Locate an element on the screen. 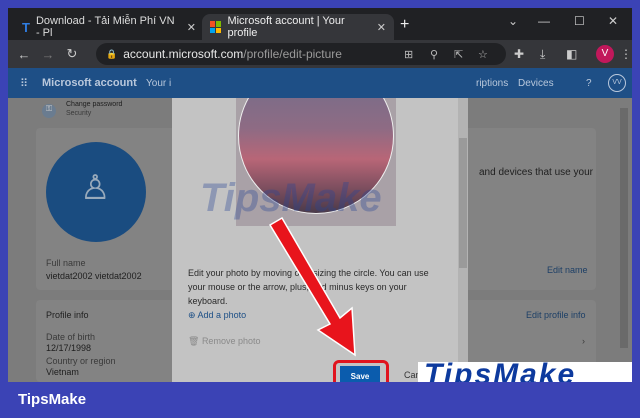  tipsmake-logo-watermark: TipsMake is located at coordinates (525, 372).